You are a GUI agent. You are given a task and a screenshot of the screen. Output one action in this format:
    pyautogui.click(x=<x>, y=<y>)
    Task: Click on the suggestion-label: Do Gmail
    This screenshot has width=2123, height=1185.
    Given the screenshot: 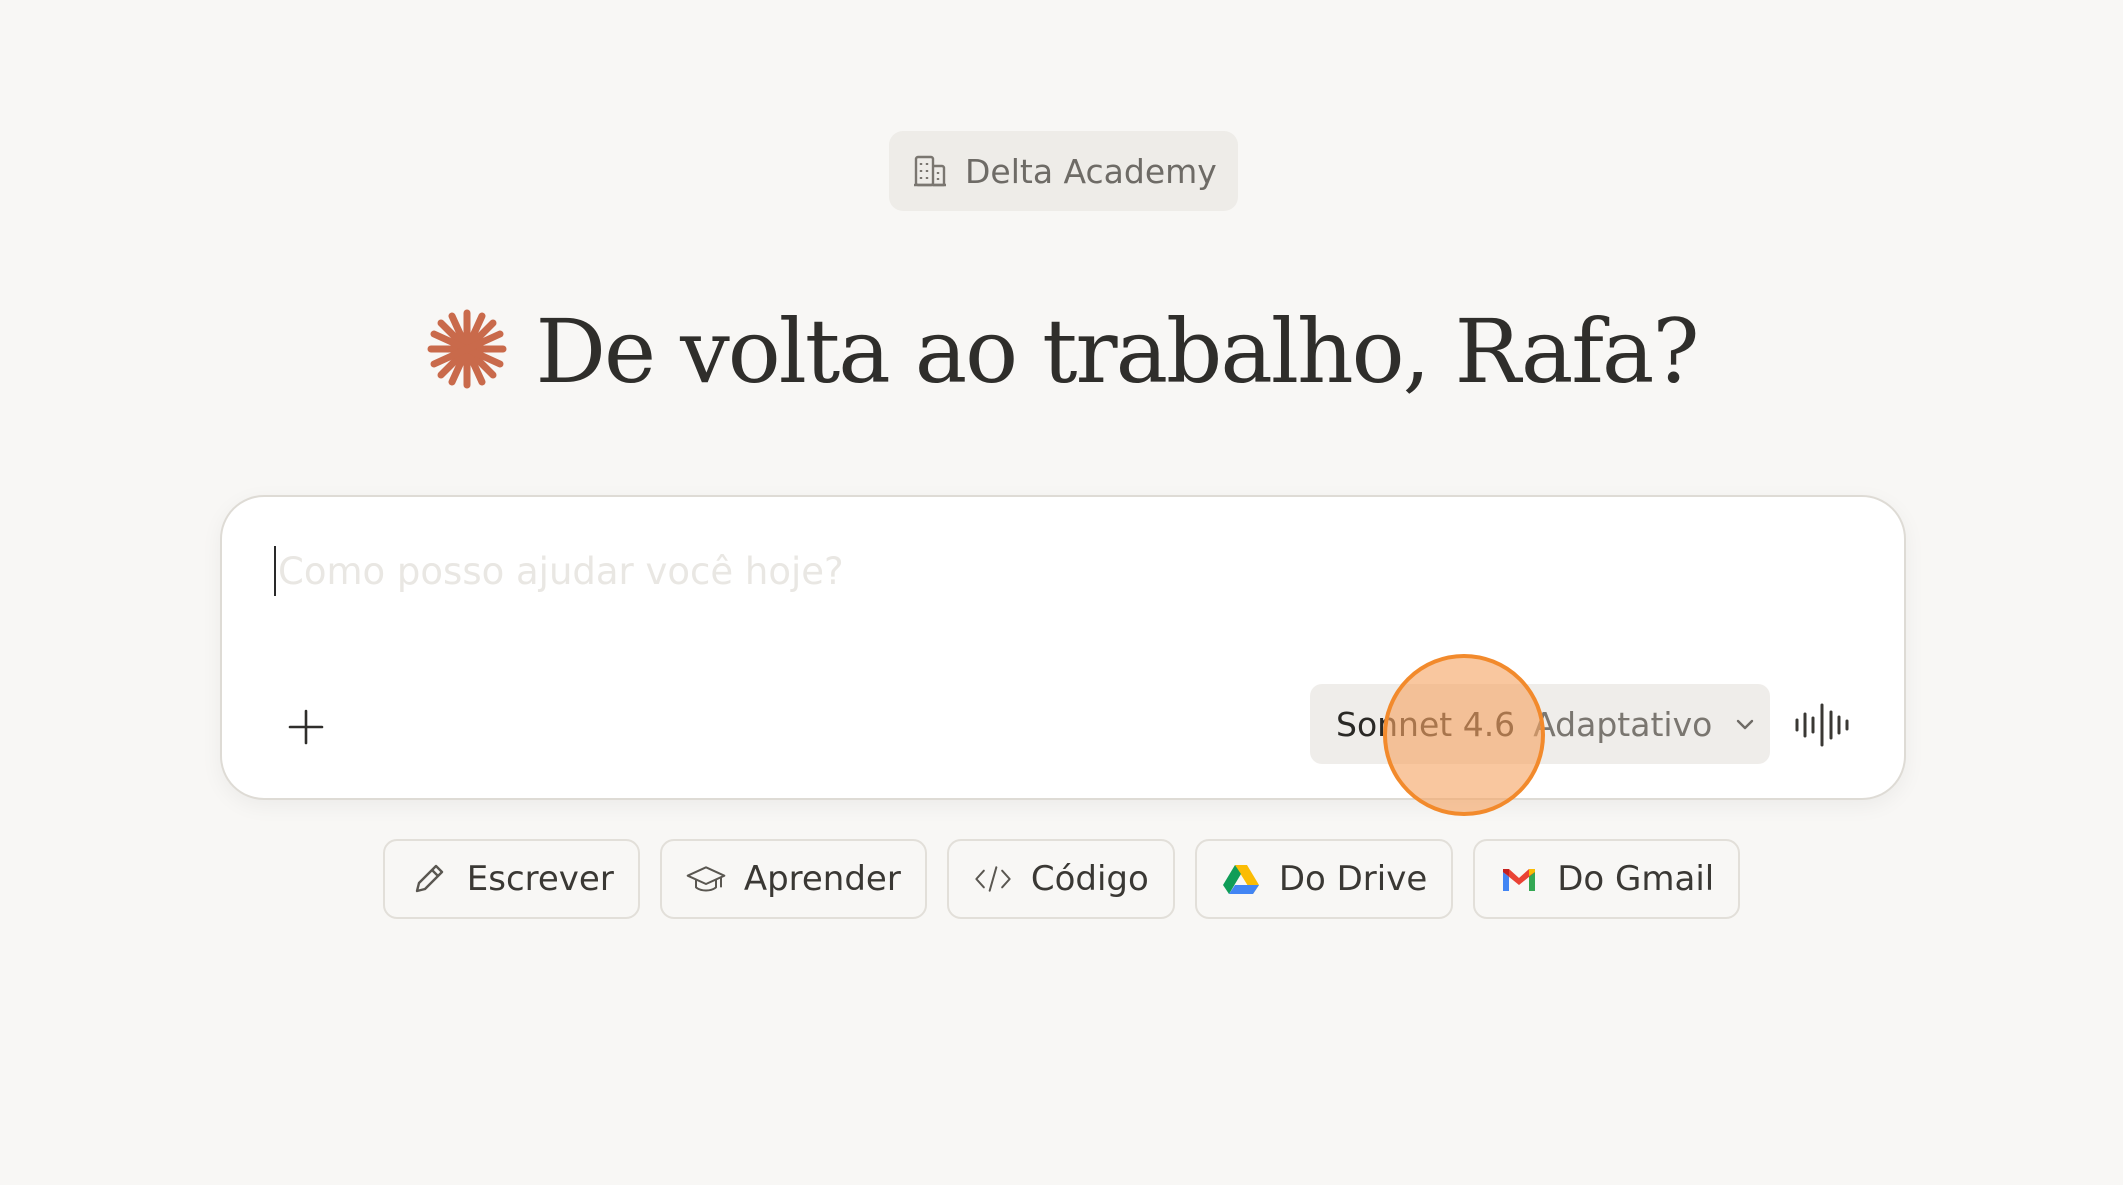 What is the action you would take?
    pyautogui.click(x=1636, y=879)
    